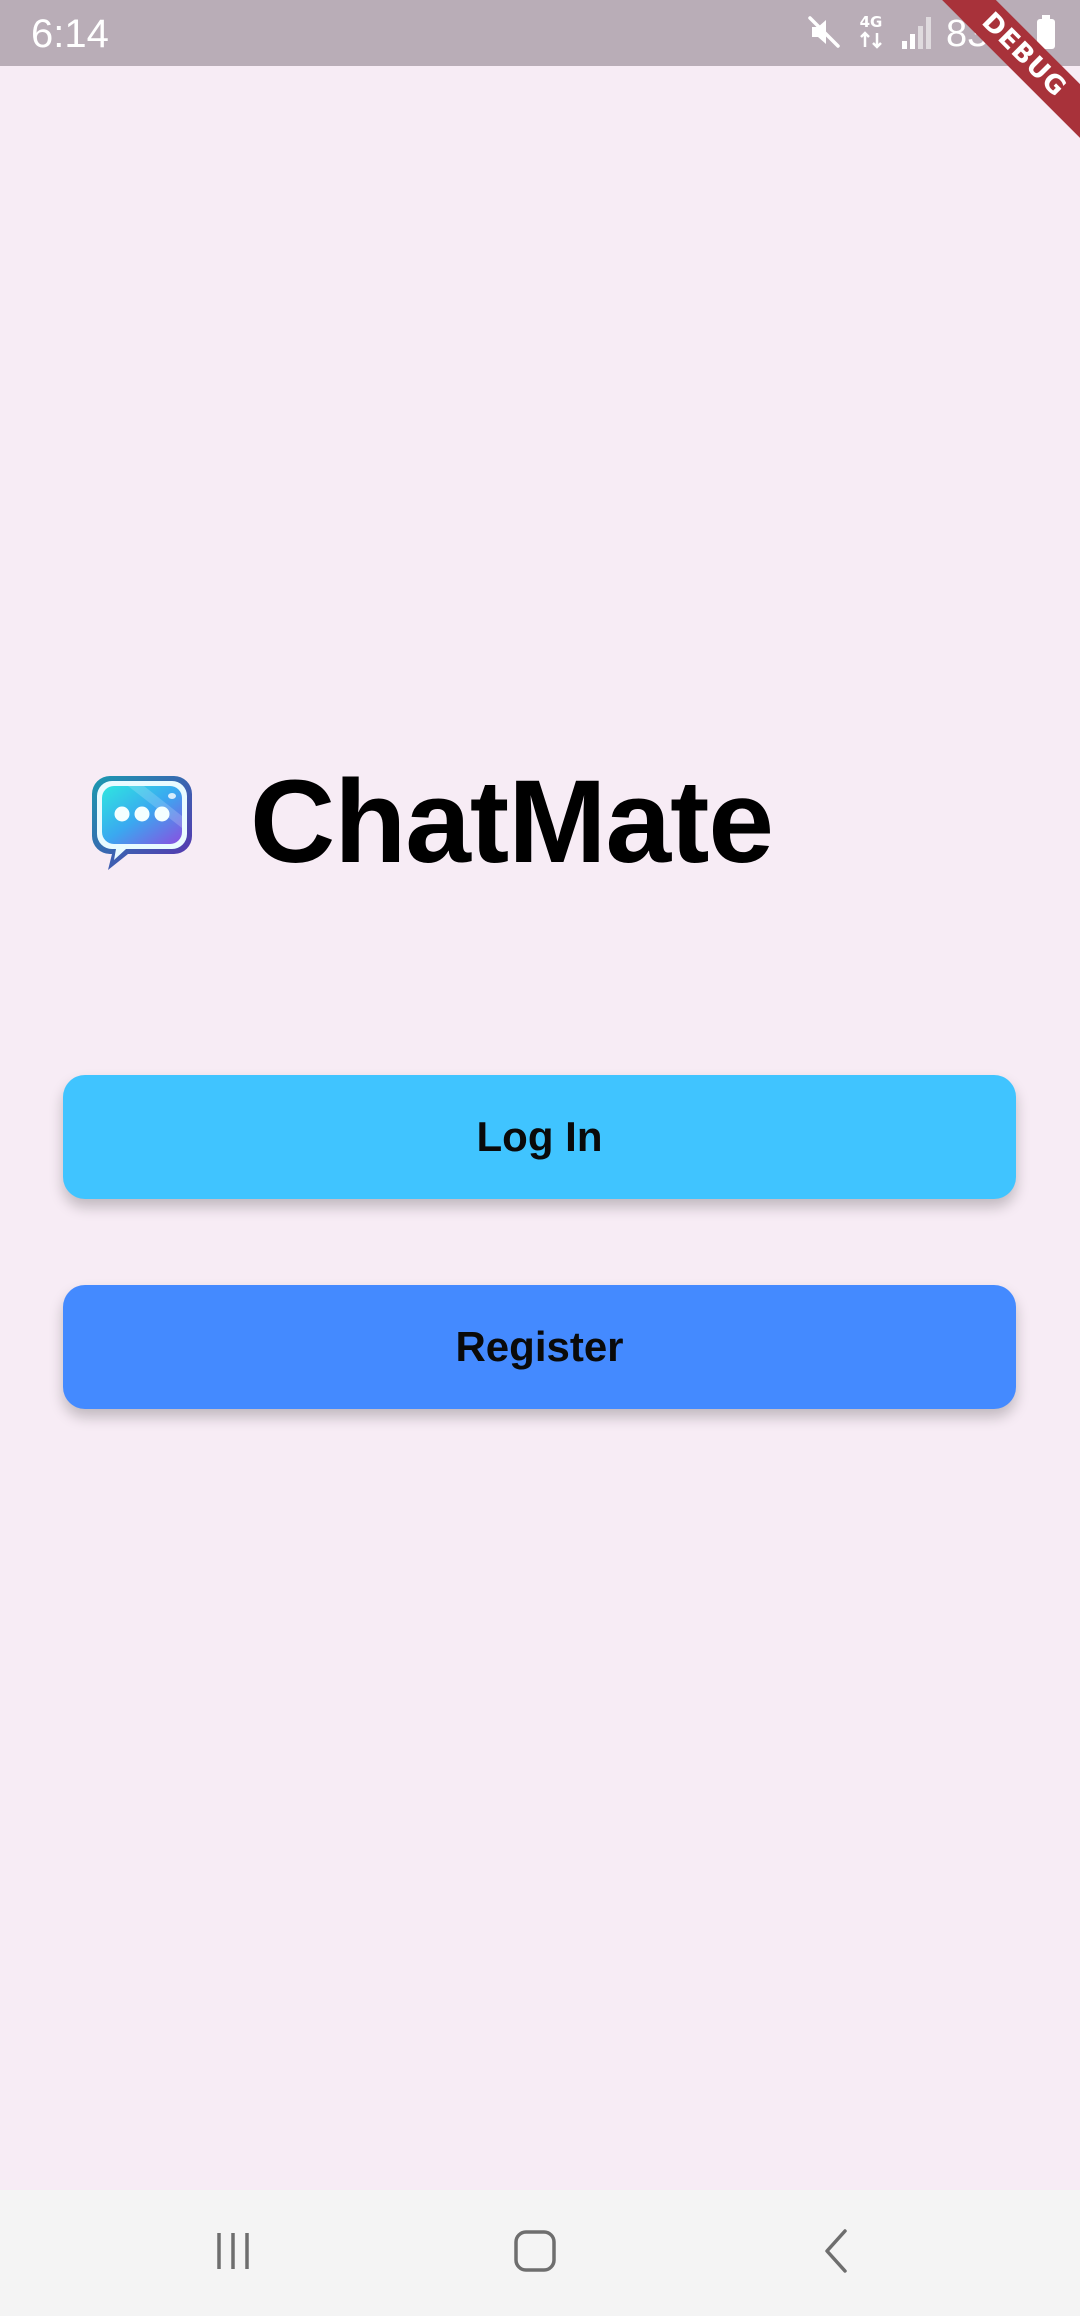  What do you see at coordinates (871, 34) in the screenshot?
I see `network-4g-icon: 4G` at bounding box center [871, 34].